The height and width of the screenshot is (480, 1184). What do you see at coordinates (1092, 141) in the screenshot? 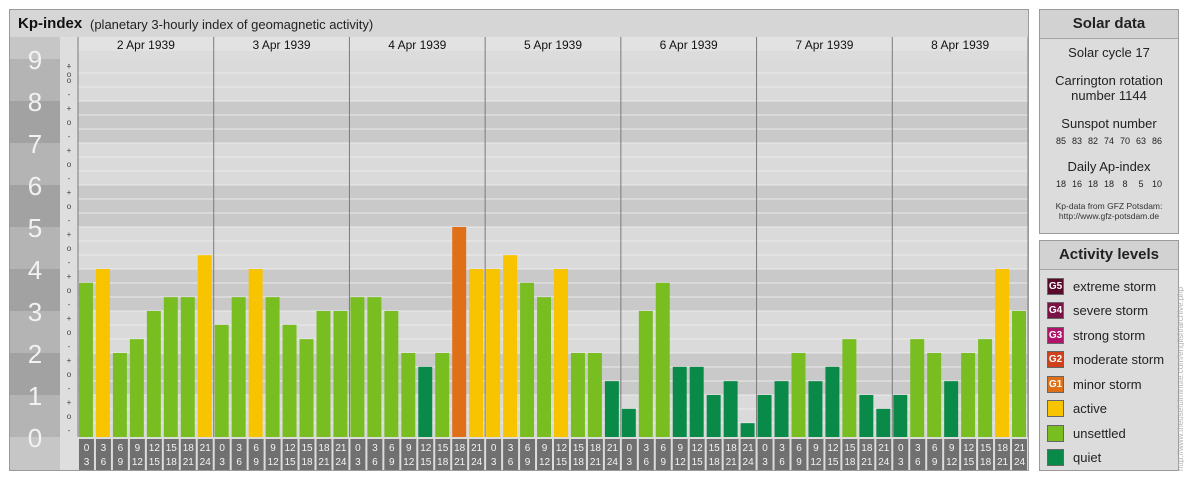
I see `sunspot-value: 82` at bounding box center [1092, 141].